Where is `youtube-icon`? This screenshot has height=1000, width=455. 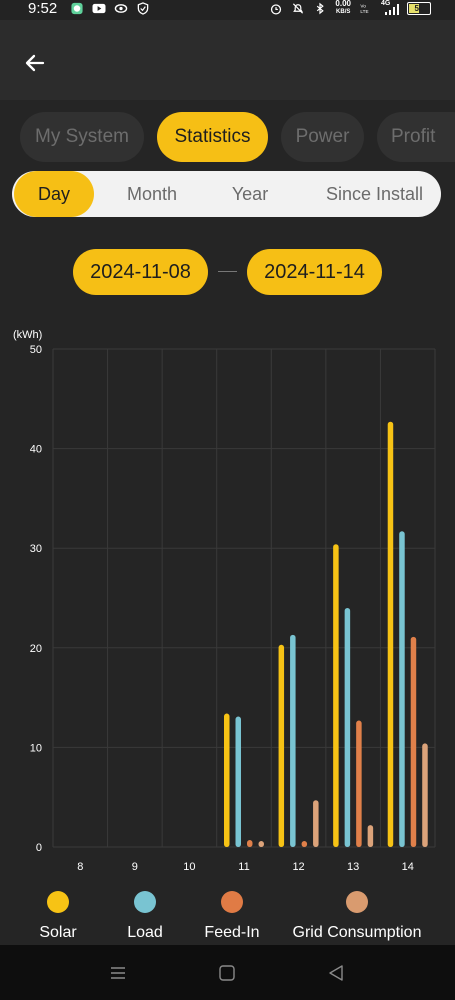
youtube-icon is located at coordinates (99, 8).